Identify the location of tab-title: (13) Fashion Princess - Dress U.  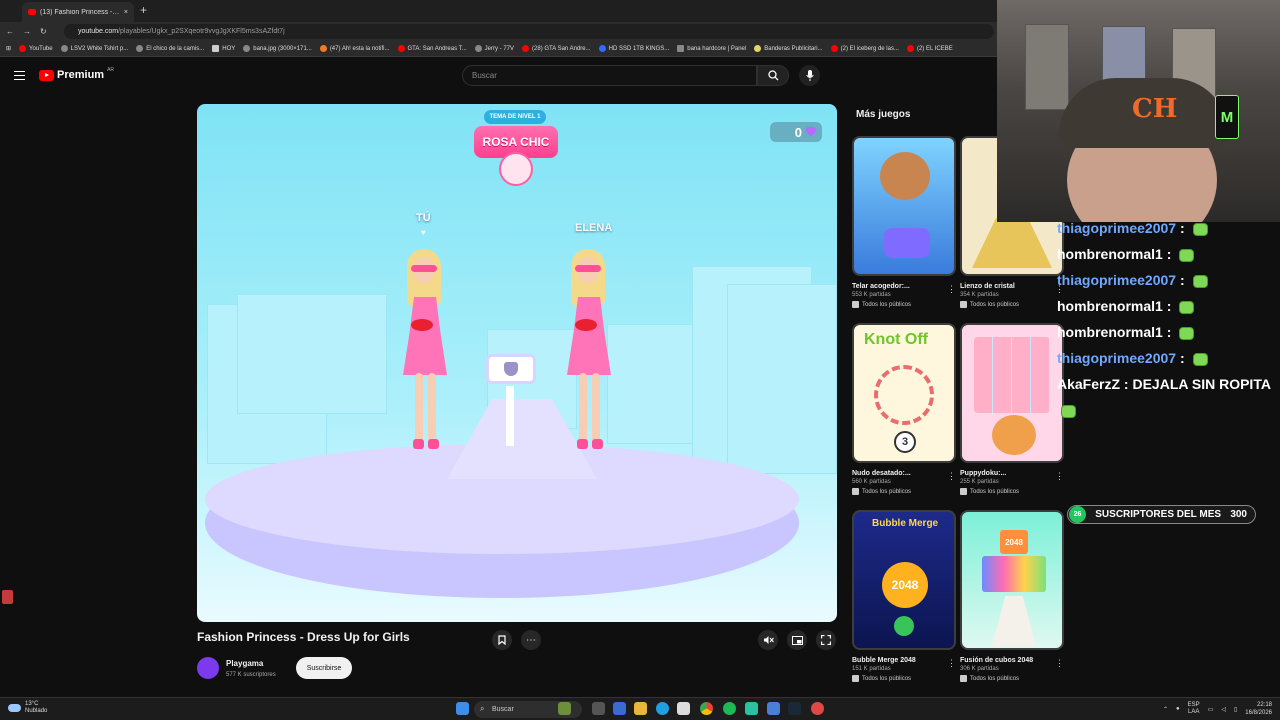
(80, 12).